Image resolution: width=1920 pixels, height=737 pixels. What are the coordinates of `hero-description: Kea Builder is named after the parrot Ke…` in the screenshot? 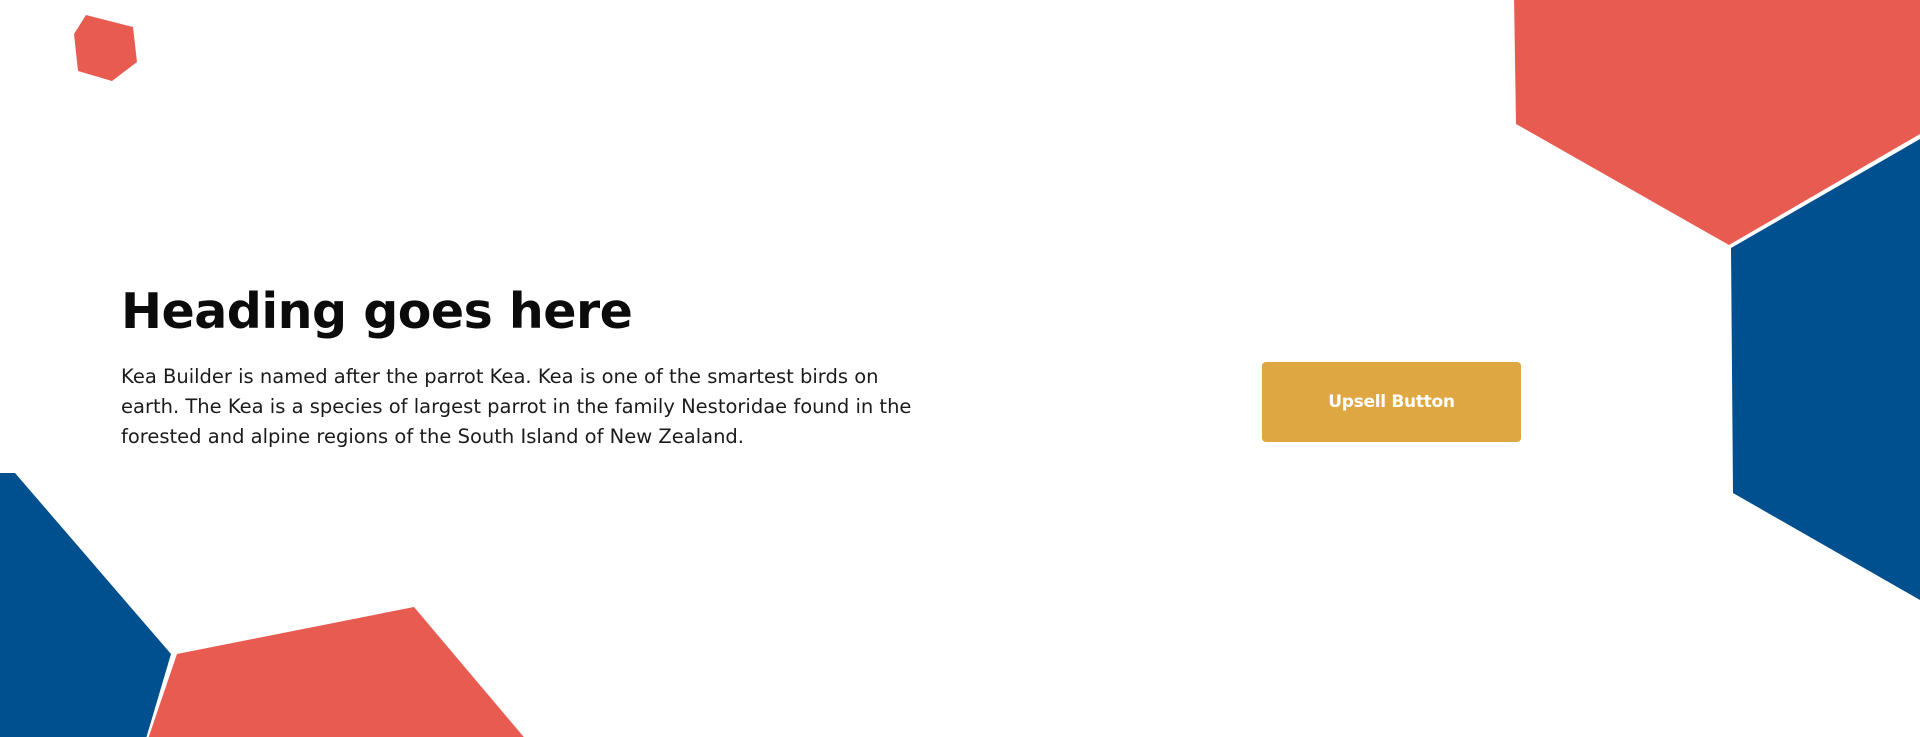 It's located at (516, 406).